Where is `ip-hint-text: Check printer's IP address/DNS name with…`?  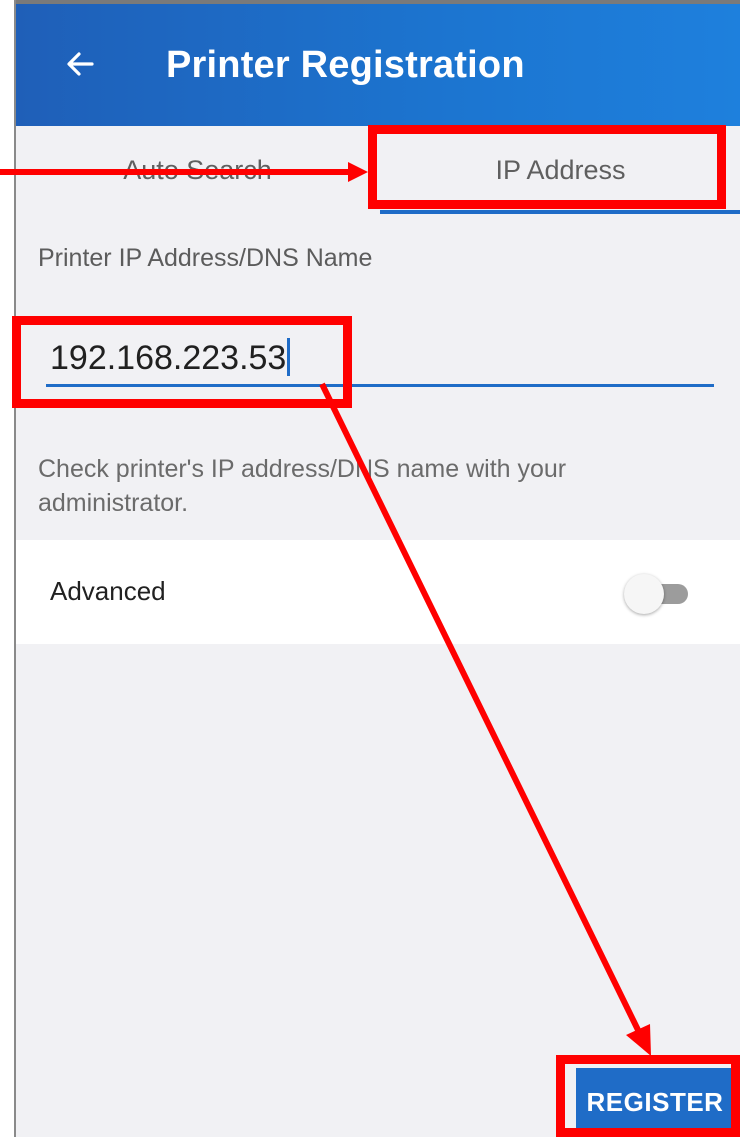 ip-hint-text: Check printer's IP address/DNS name with… is located at coordinates (302, 486).